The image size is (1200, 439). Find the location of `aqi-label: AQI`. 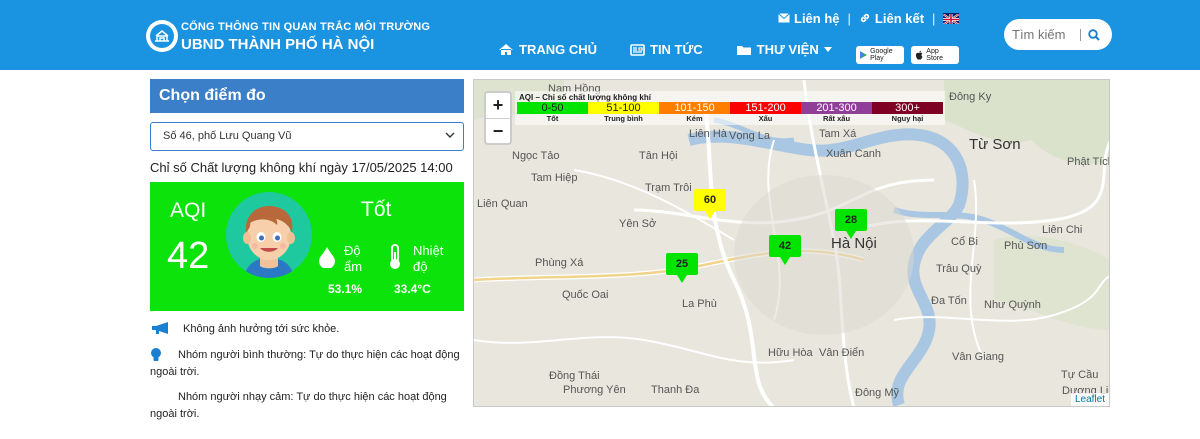

aqi-label: AQI is located at coordinates (188, 210).